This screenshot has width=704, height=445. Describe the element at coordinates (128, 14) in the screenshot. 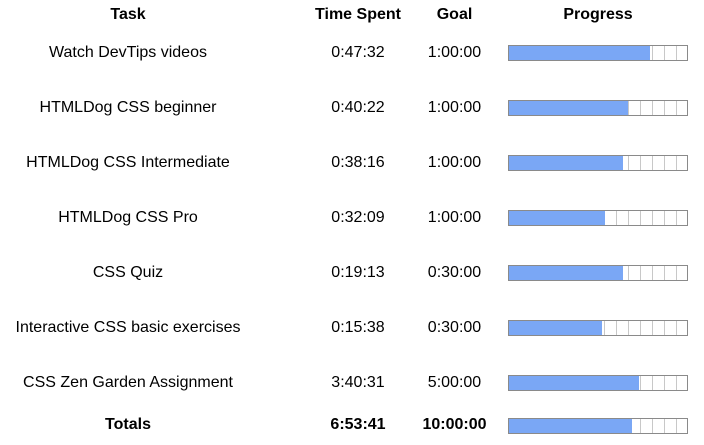

I see `column-header-task: Task` at that location.